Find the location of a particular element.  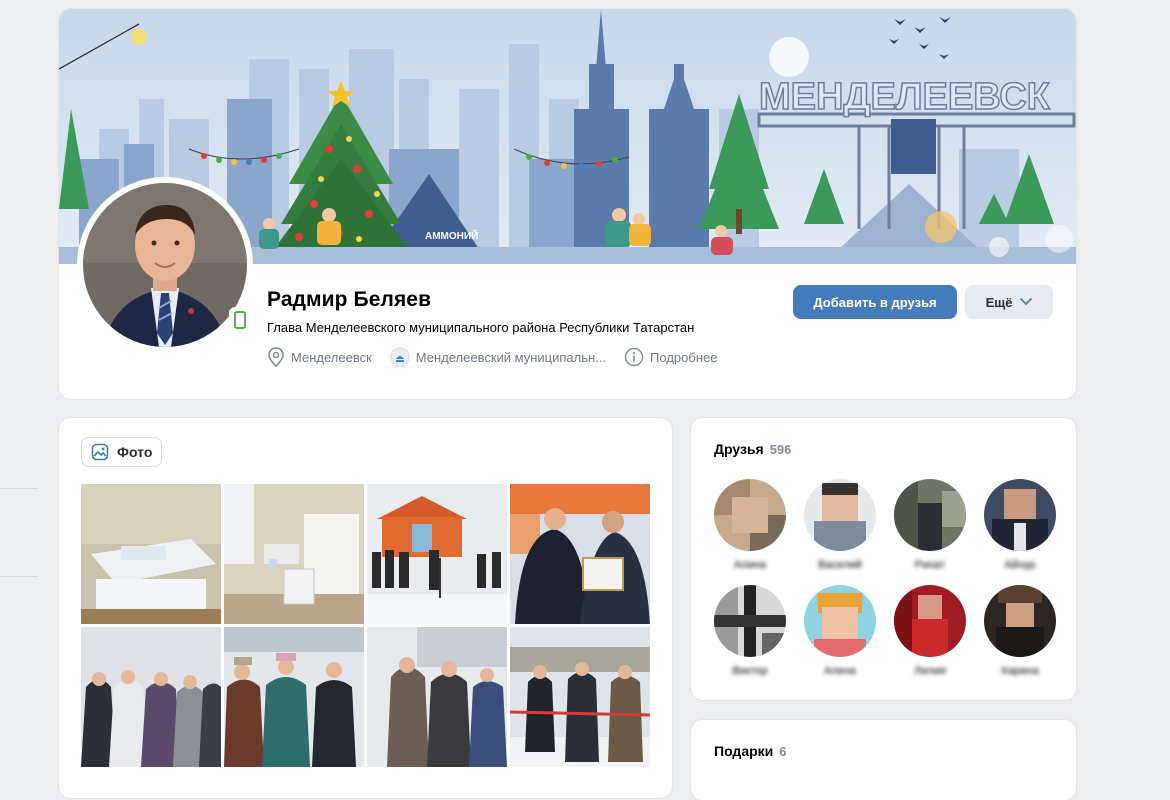

friend-item: Карина is located at coordinates (1020, 631).